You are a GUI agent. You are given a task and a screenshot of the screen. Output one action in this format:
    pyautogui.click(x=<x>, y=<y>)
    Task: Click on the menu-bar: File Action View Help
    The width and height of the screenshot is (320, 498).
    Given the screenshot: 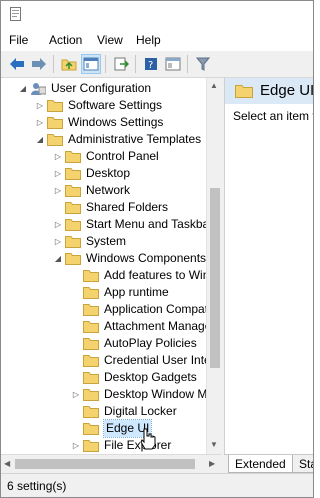 What is the action you would take?
    pyautogui.click(x=157, y=40)
    